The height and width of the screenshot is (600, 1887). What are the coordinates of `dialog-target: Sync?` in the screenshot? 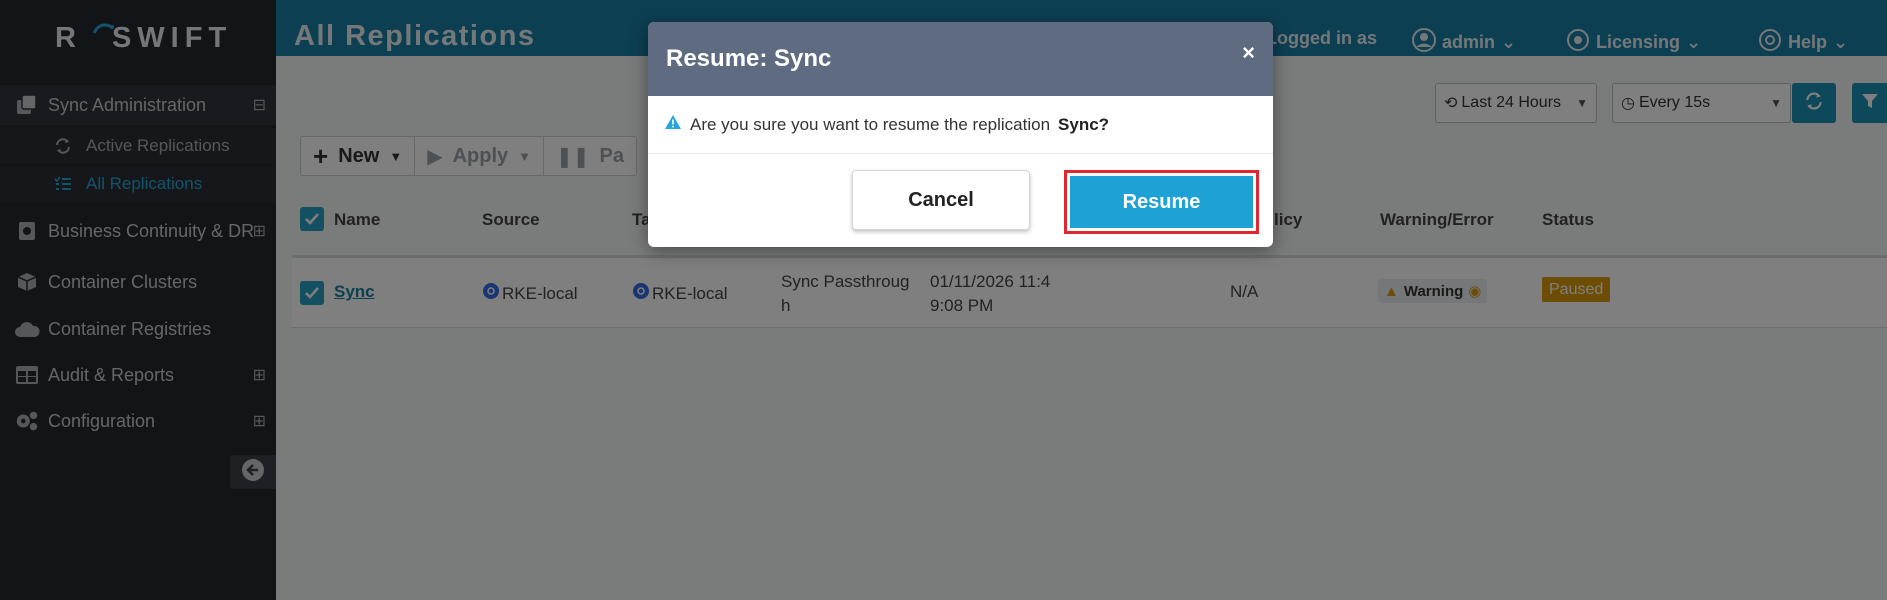 It's located at (1084, 124).